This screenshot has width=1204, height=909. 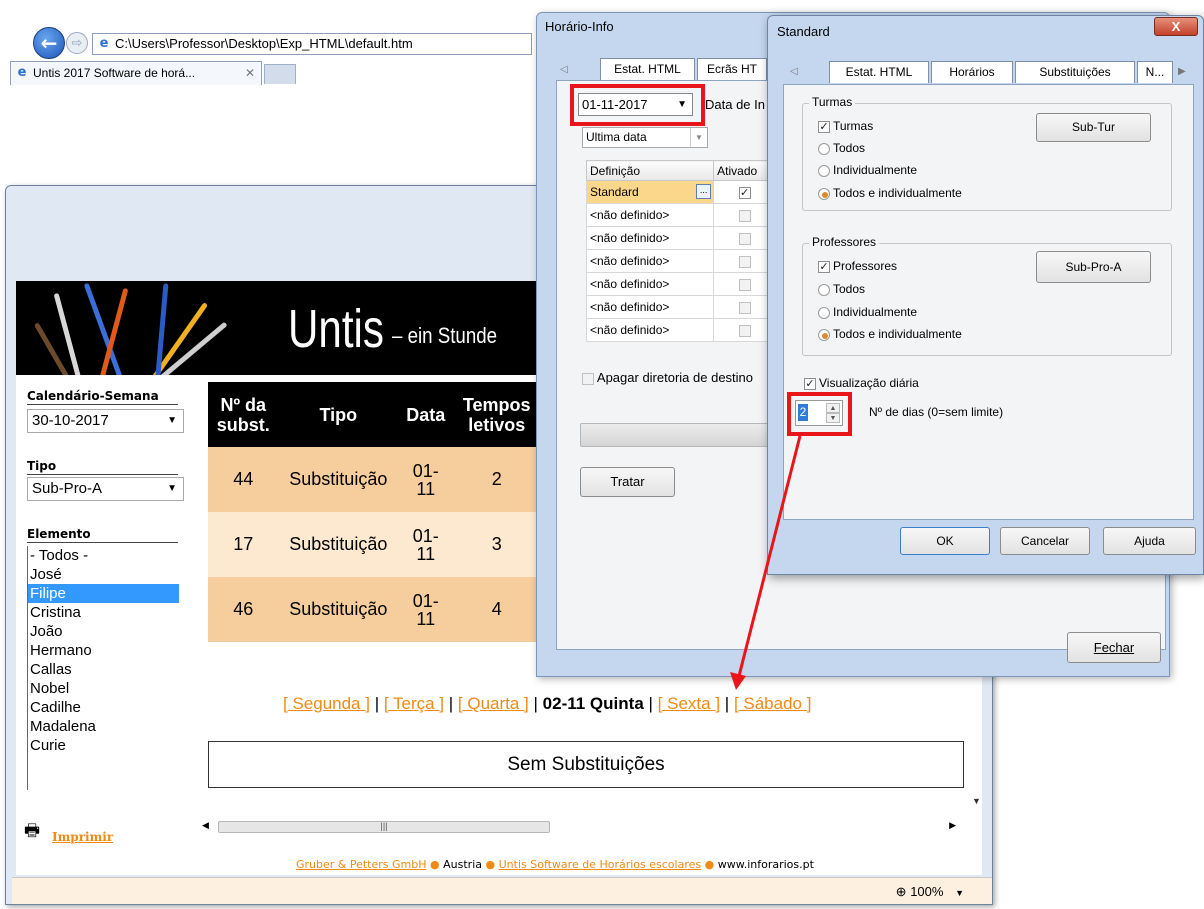 I want to click on annotation-arrow, so click(x=766, y=562).